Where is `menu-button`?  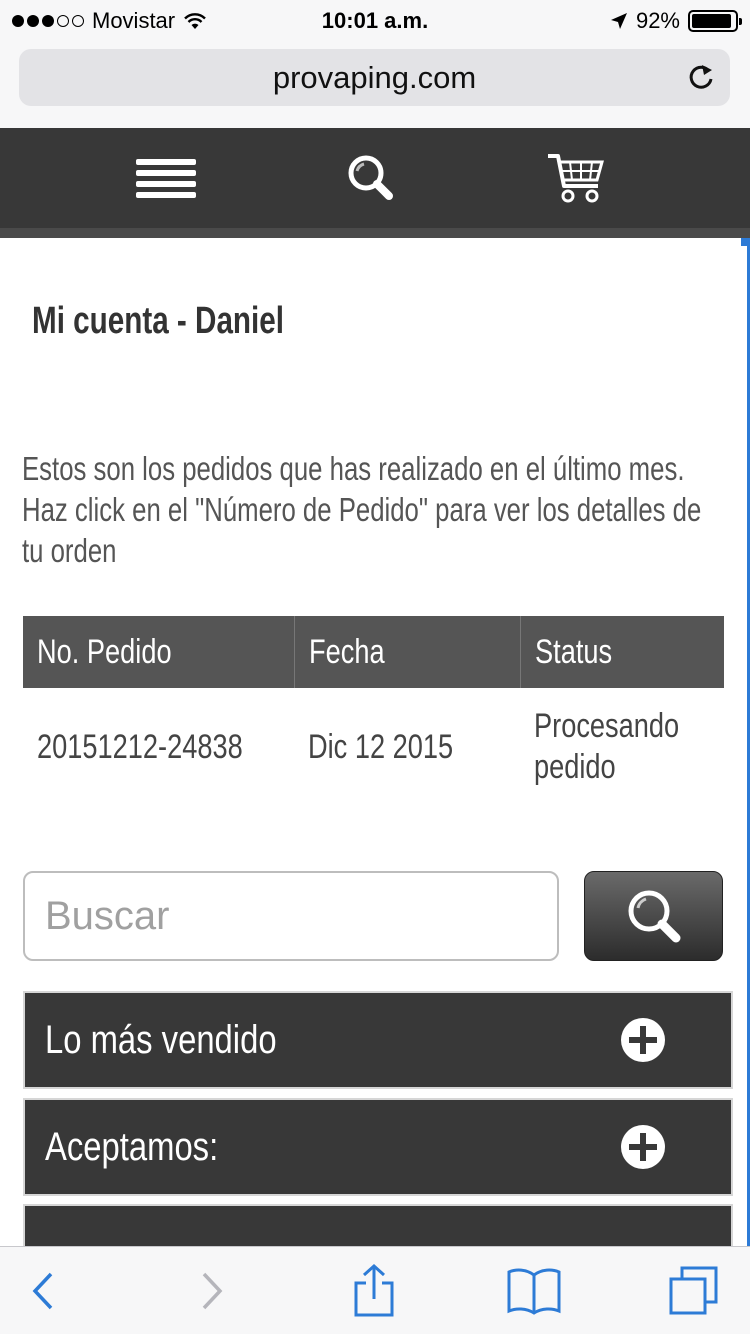
menu-button is located at coordinates (166, 178).